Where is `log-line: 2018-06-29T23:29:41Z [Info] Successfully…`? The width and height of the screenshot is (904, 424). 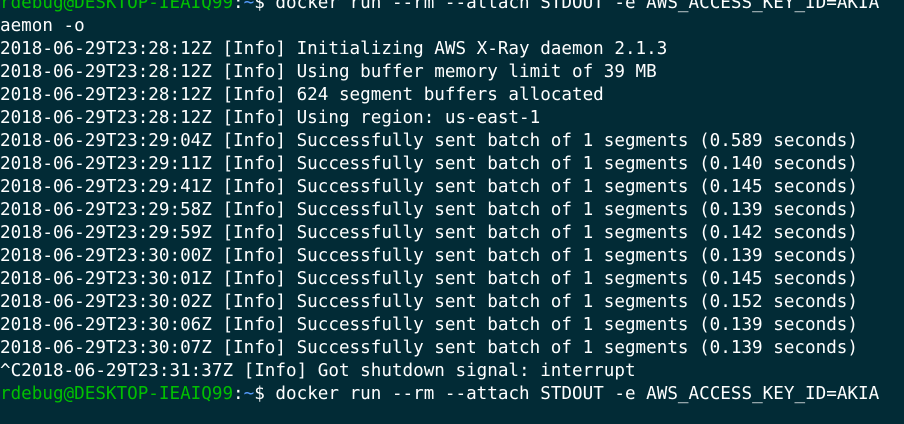 log-line: 2018-06-29T23:29:41Z [Info] Successfully… is located at coordinates (429, 187).